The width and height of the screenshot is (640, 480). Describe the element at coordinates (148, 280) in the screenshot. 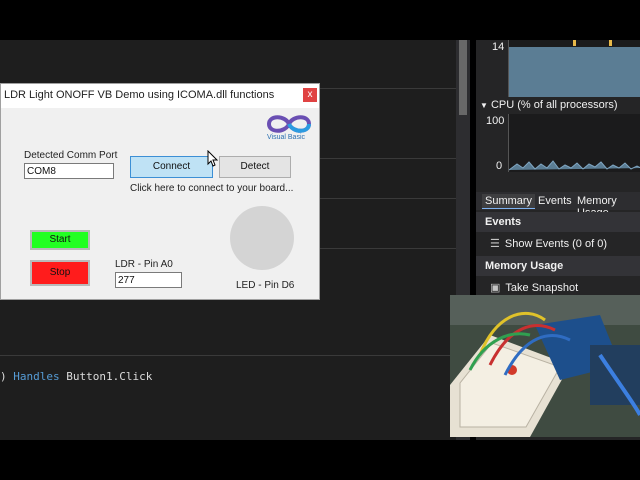

I see `ldr-value-field: 277` at that location.